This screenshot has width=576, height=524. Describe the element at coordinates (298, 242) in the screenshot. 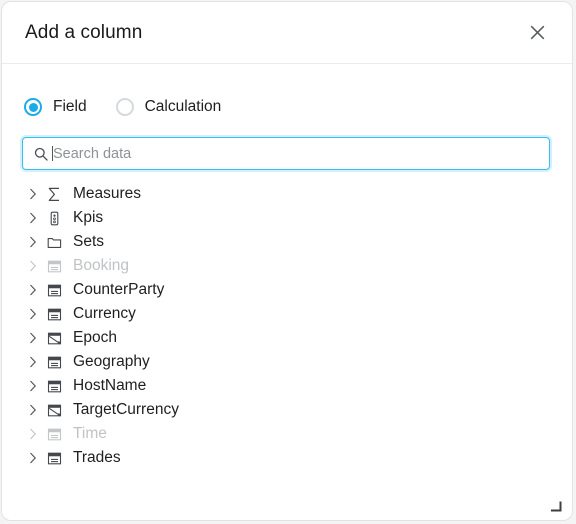

I see `tree-item-sets: Sets` at that location.